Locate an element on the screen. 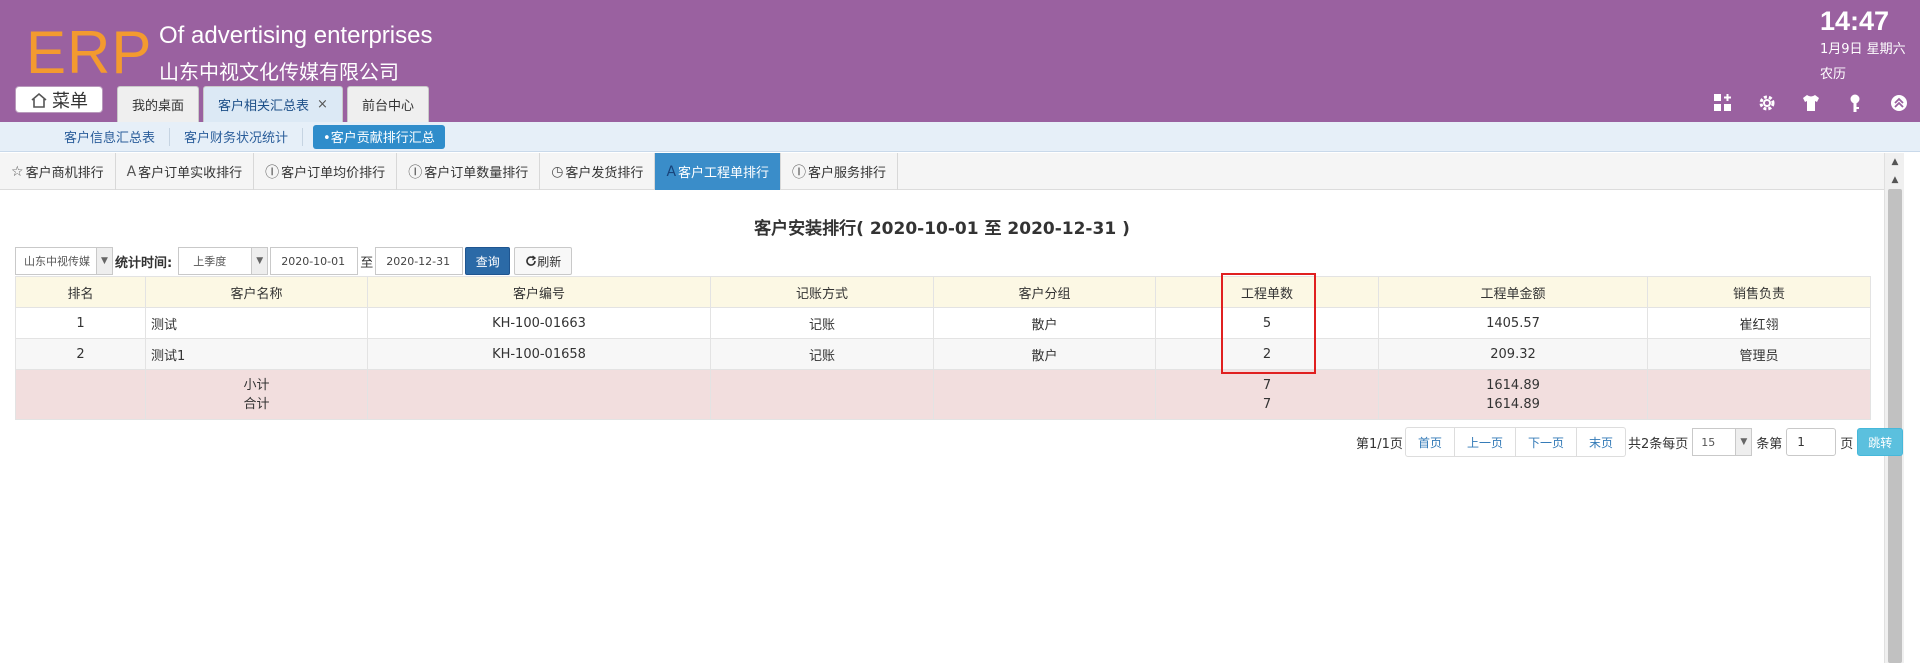 This screenshot has width=1920, height=663. cell-work-order-count: 5 is located at coordinates (1267, 323).